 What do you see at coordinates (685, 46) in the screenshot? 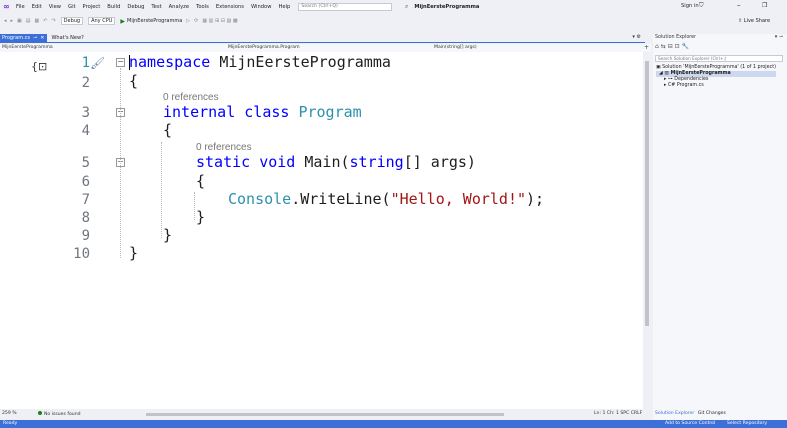
I see `properties-icon: 🔧` at bounding box center [685, 46].